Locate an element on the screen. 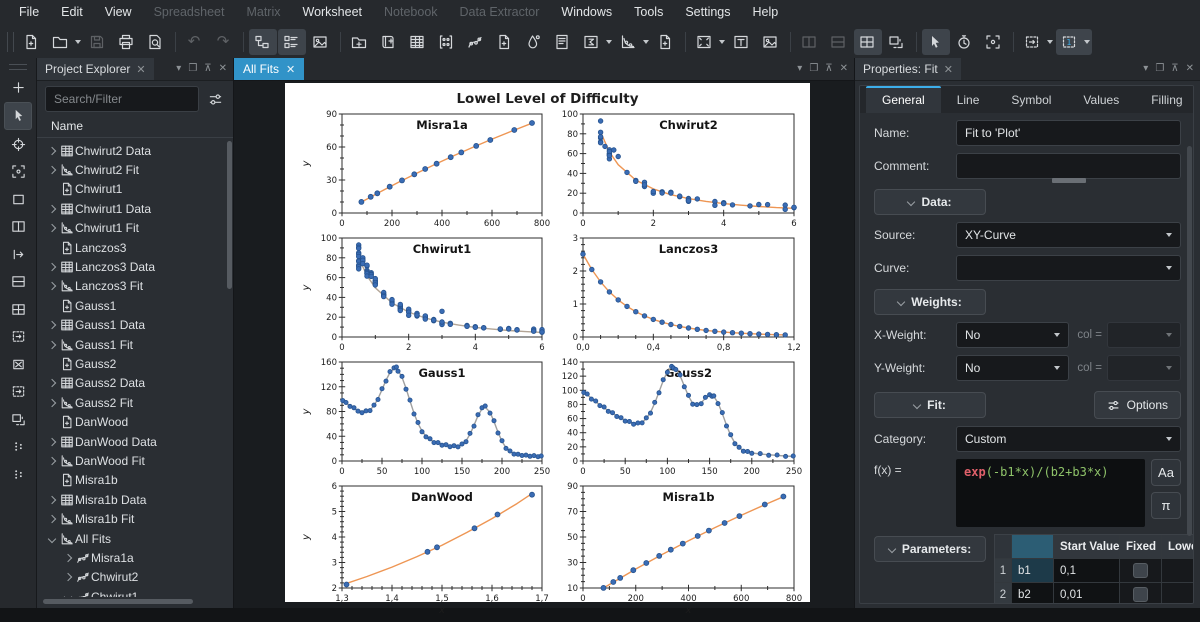 This screenshot has width=1200, height=622. category-combobox: Custom is located at coordinates (1068, 439).